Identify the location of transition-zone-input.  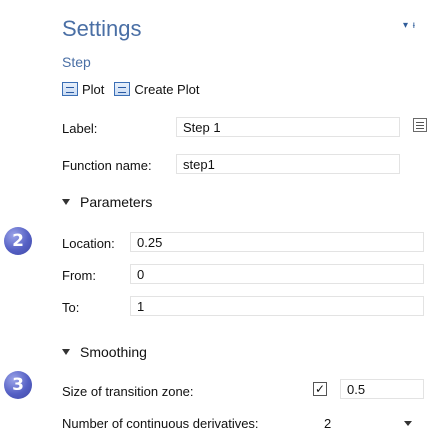
(382, 389).